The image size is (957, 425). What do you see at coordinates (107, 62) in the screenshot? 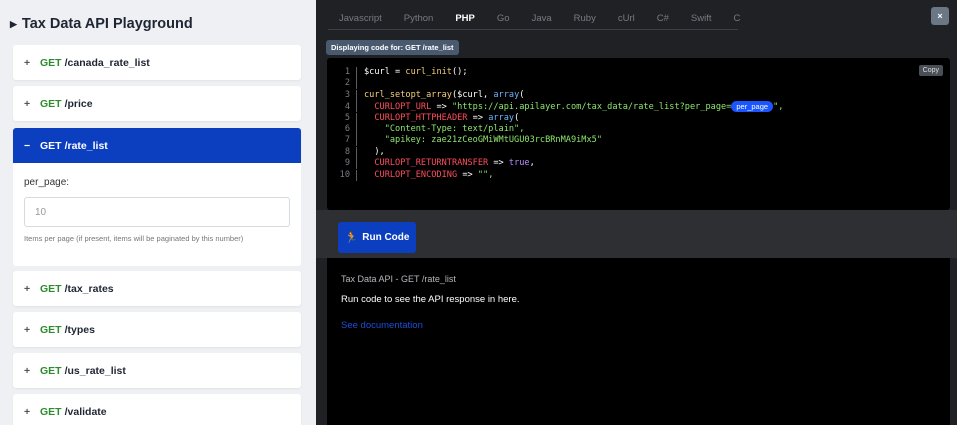
I see `endpoint-path: /canada_rate_list` at bounding box center [107, 62].